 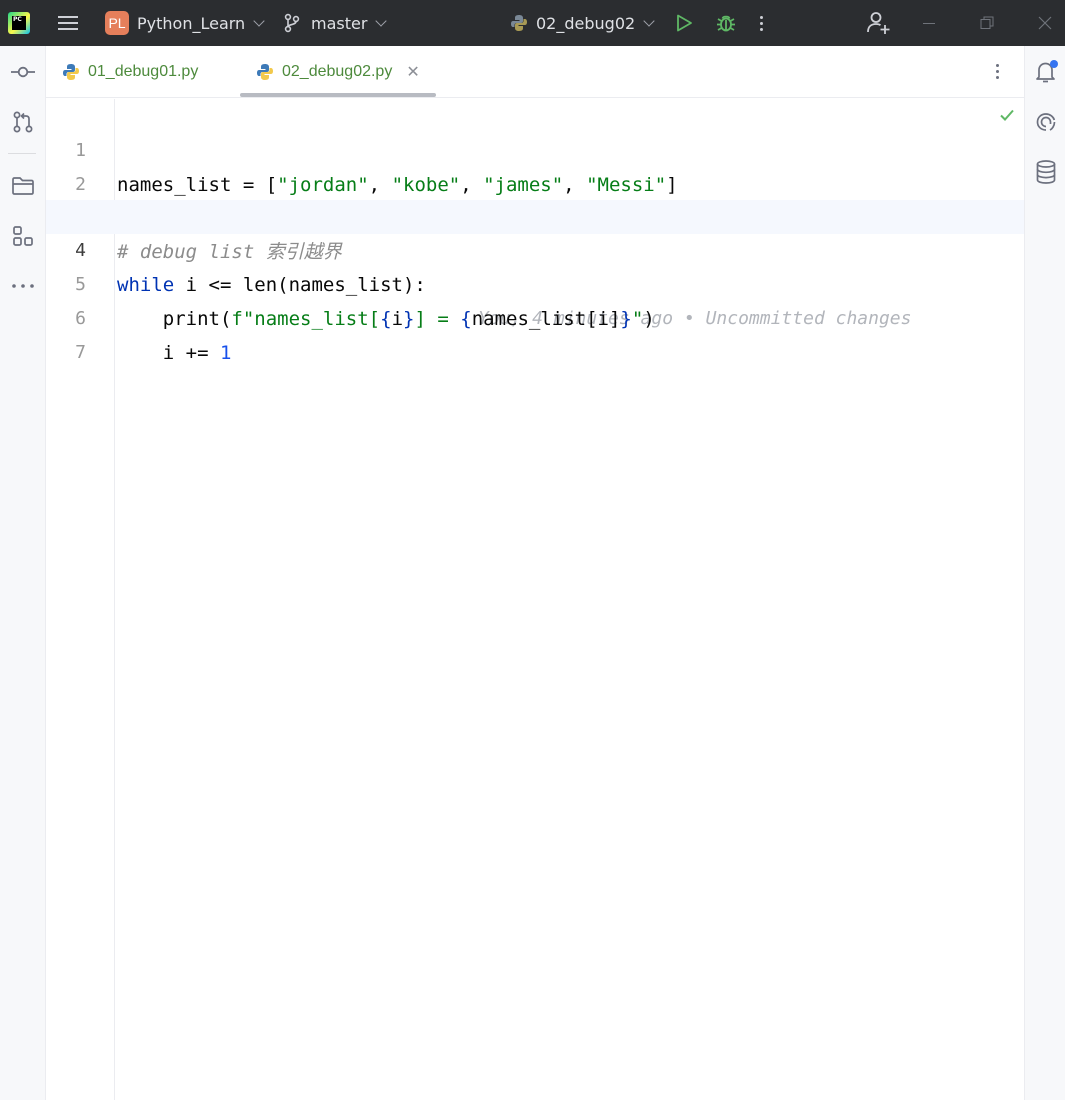 What do you see at coordinates (117, 23) in the screenshot?
I see `project-badge: PL` at bounding box center [117, 23].